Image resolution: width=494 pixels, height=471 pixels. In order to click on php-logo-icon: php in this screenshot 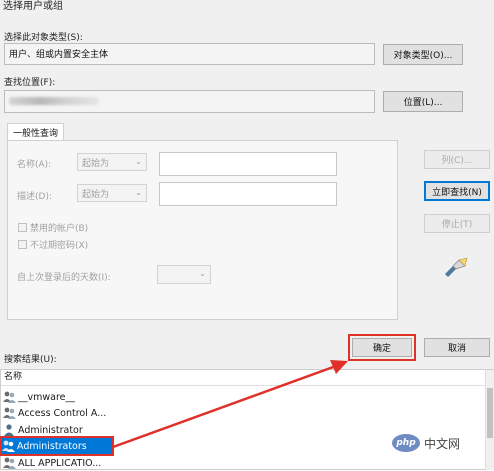, I will do `click(406, 443)`.